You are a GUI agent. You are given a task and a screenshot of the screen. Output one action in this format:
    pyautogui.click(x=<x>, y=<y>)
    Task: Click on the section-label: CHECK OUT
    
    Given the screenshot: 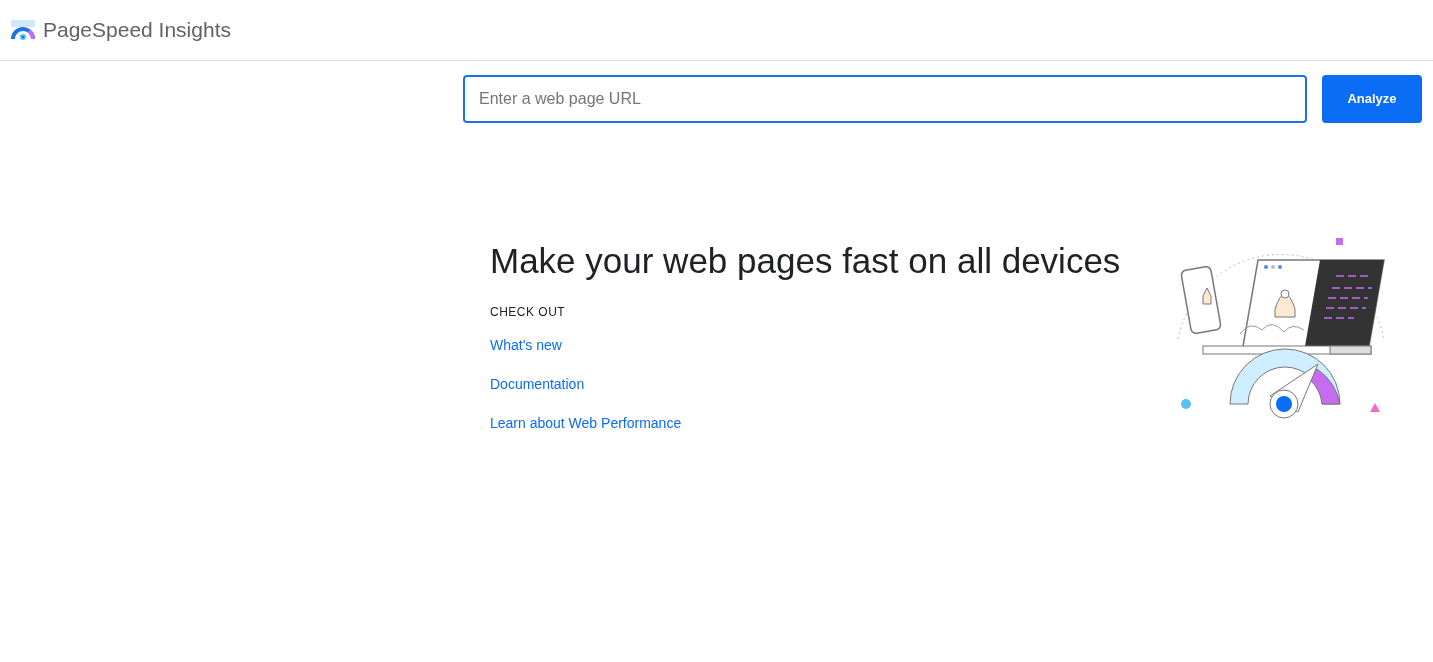 What is the action you would take?
    pyautogui.click(x=528, y=312)
    